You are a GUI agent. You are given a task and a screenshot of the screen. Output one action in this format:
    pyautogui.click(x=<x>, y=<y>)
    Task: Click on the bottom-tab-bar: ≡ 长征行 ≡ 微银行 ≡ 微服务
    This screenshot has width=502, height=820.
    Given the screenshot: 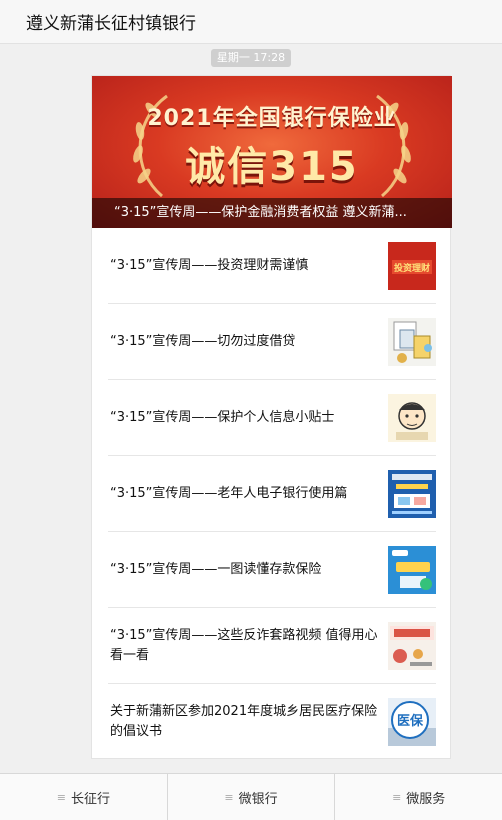 What is the action you would take?
    pyautogui.click(x=251, y=796)
    